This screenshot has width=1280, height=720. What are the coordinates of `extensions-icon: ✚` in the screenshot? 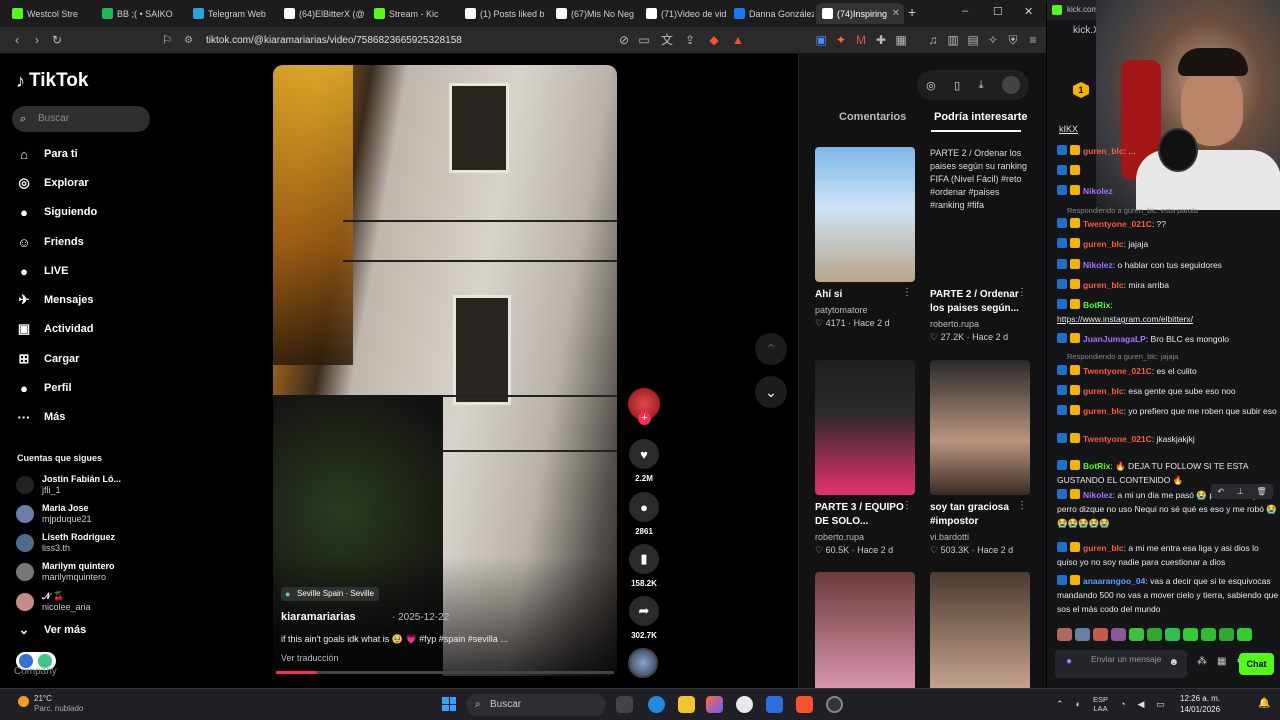 It's located at (881, 40).